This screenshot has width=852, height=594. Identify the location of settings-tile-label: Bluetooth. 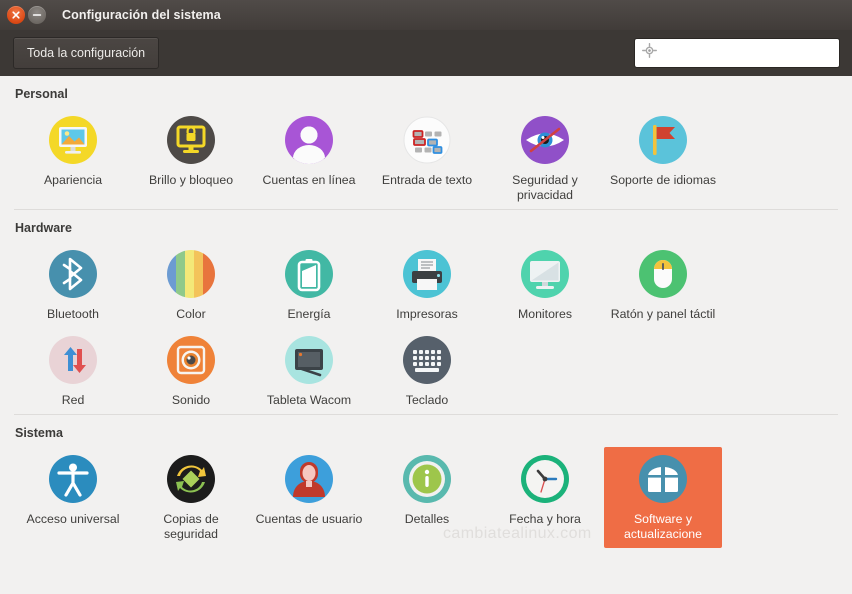
(73, 314).